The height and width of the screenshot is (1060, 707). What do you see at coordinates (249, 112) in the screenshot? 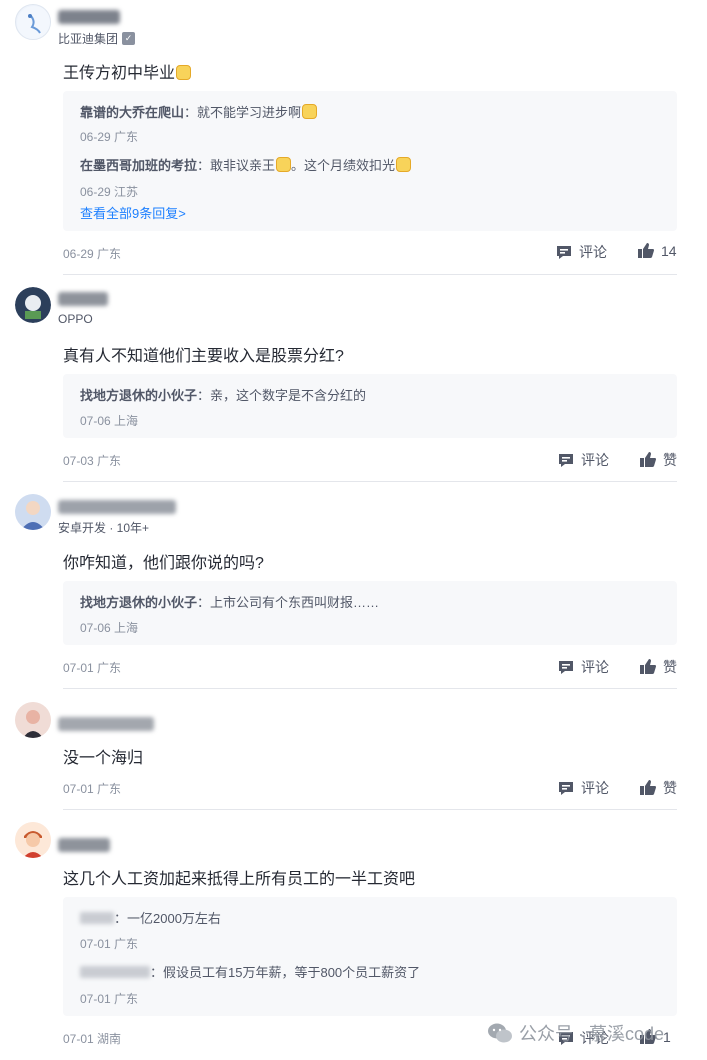
I see `reply-text: 就不能学习进步啊` at bounding box center [249, 112].